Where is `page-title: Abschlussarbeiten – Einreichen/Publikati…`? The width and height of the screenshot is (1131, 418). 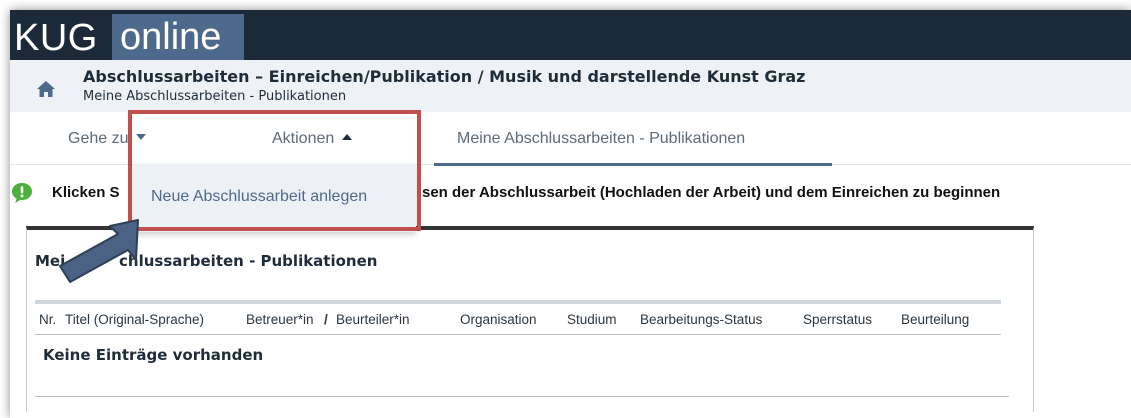
page-title: Abschlussarbeiten – Einreichen/Publikati… is located at coordinates (444, 76).